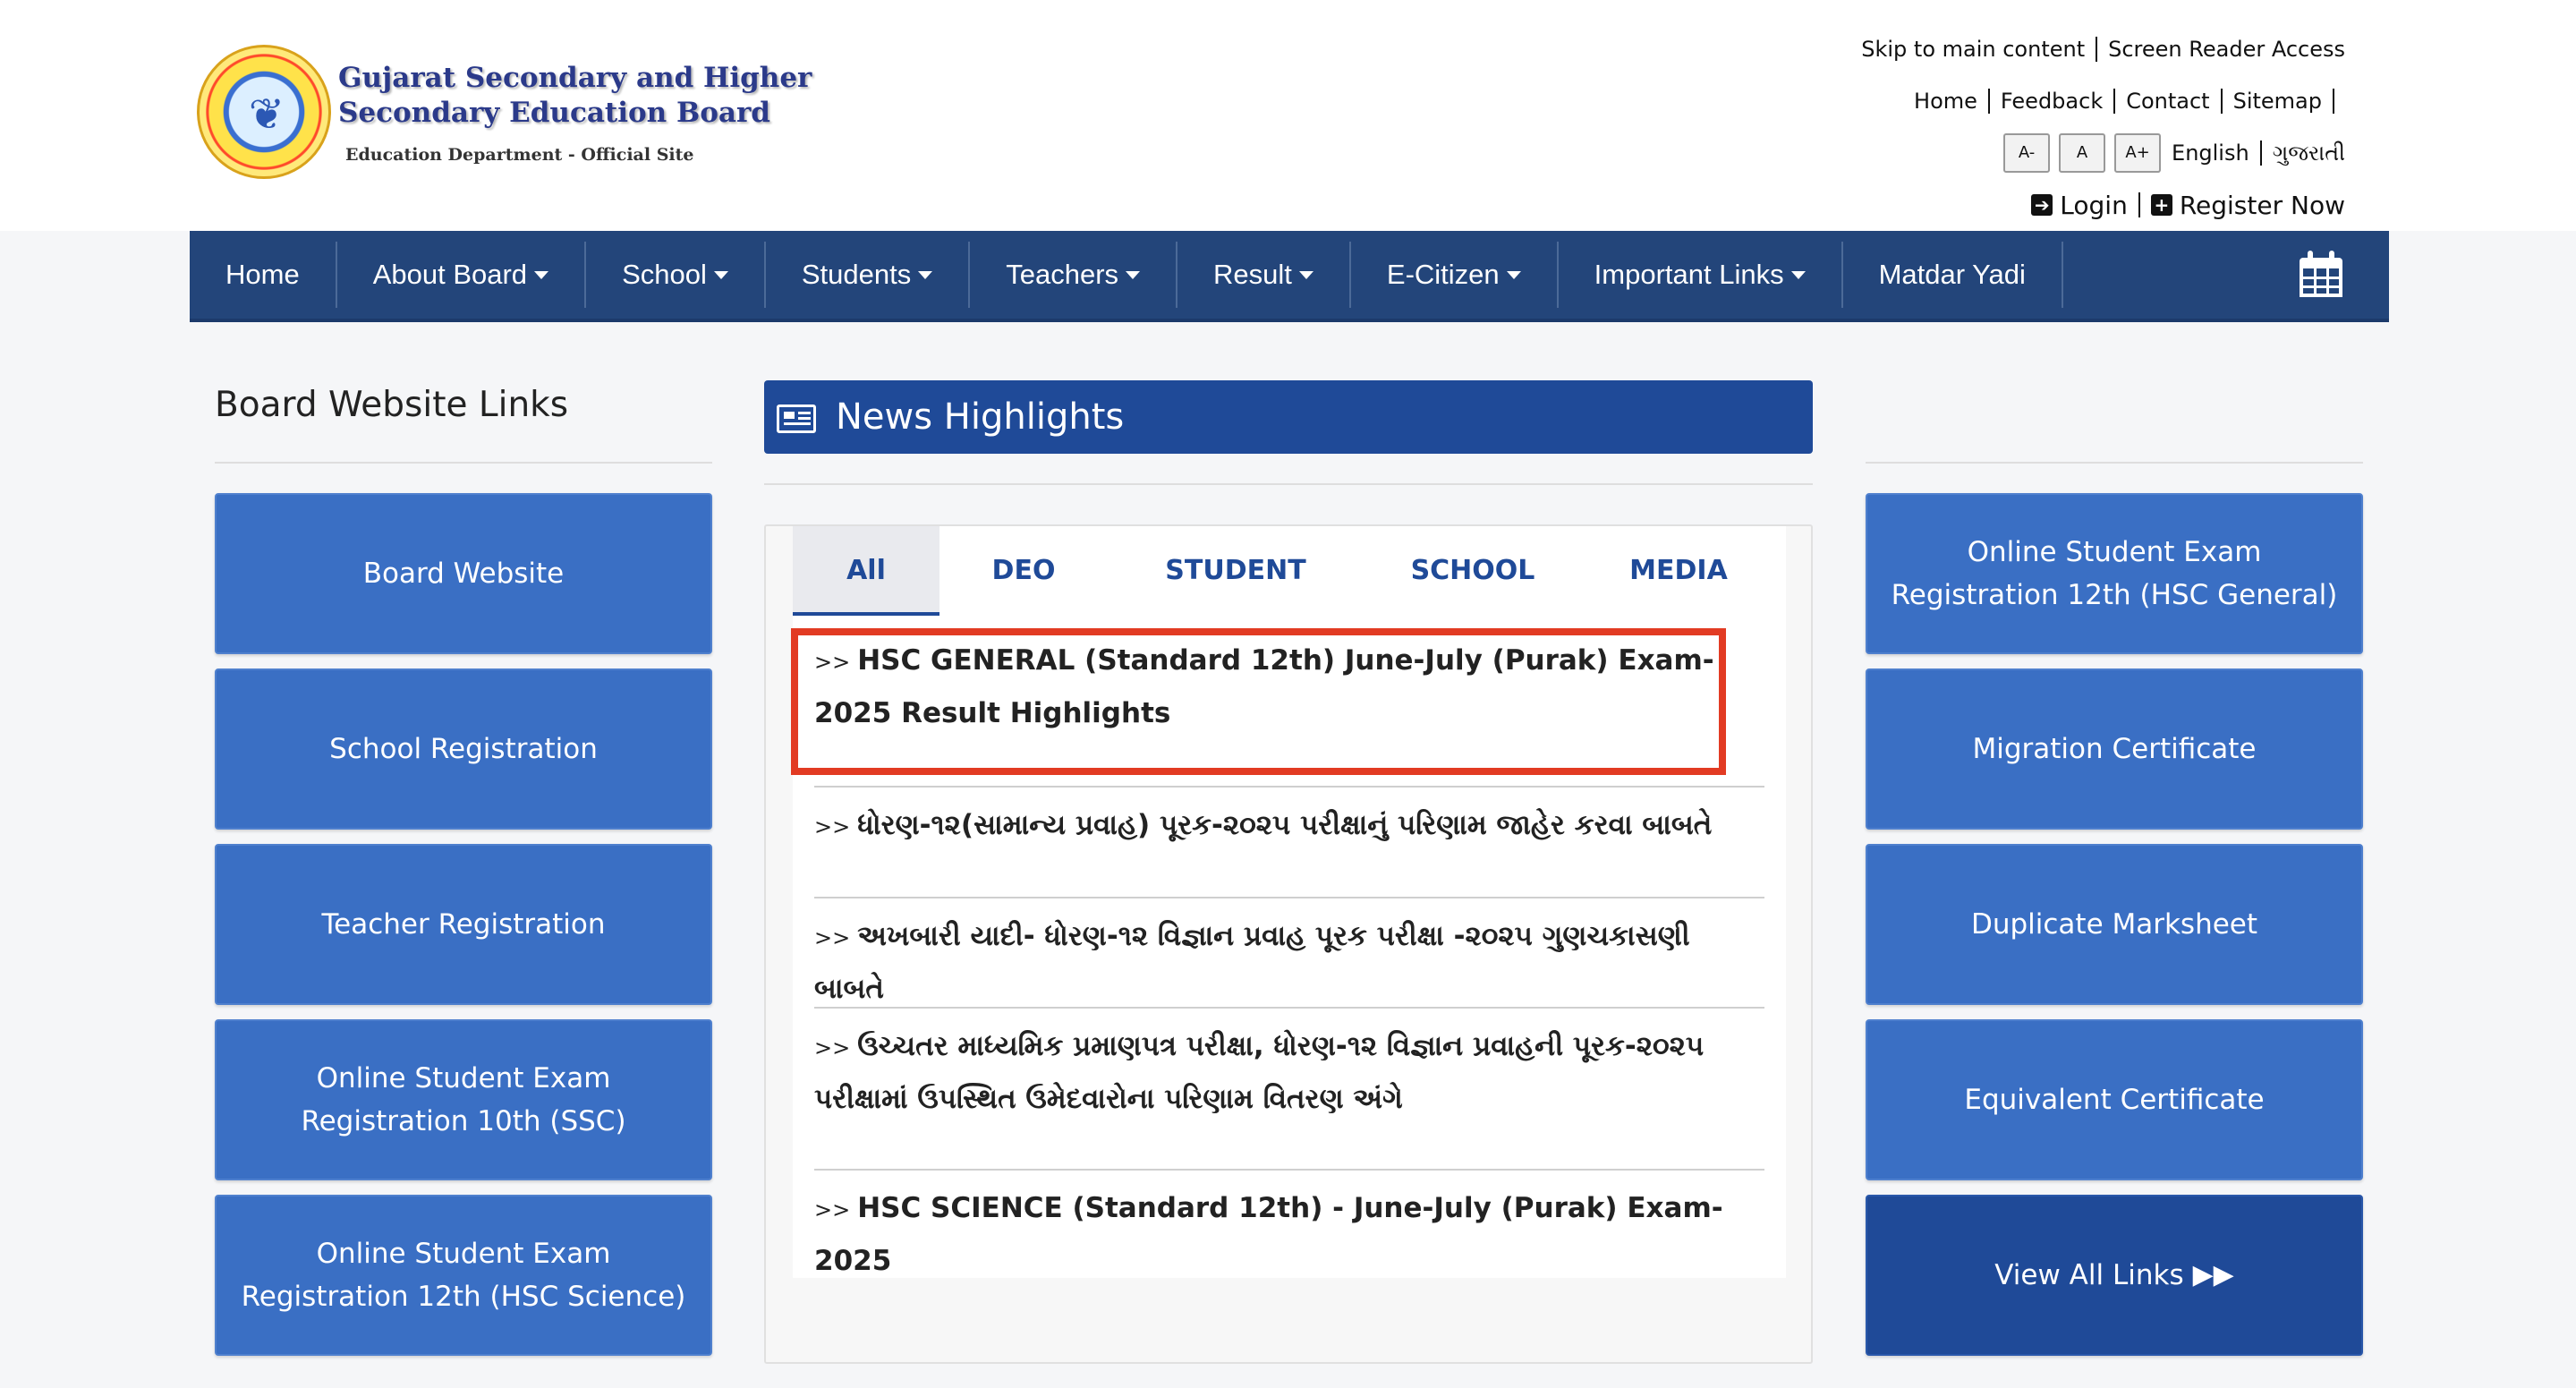 Image resolution: width=2576 pixels, height=1388 pixels. I want to click on nav-label: Teachers, so click(1062, 274).